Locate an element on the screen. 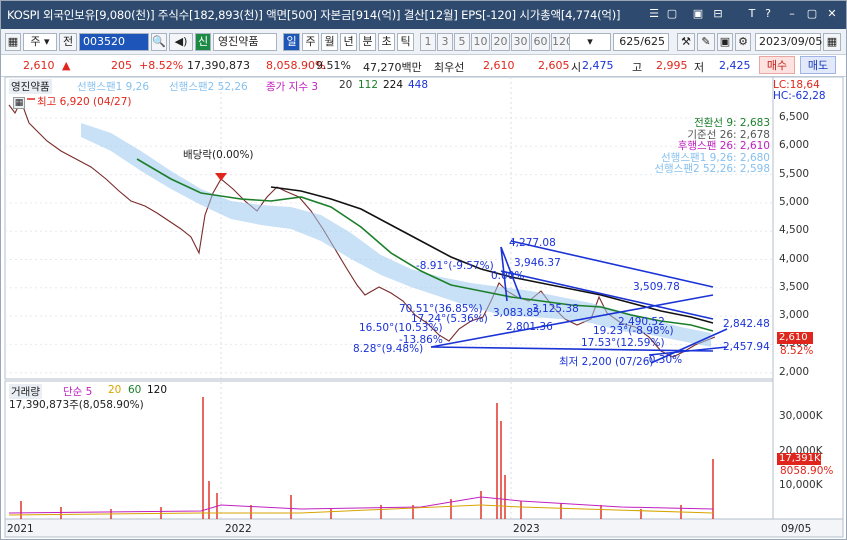 This screenshot has width=847, height=540. legend-leading2: 선행스팬2 52,26: 2,598 is located at coordinates (712, 169).